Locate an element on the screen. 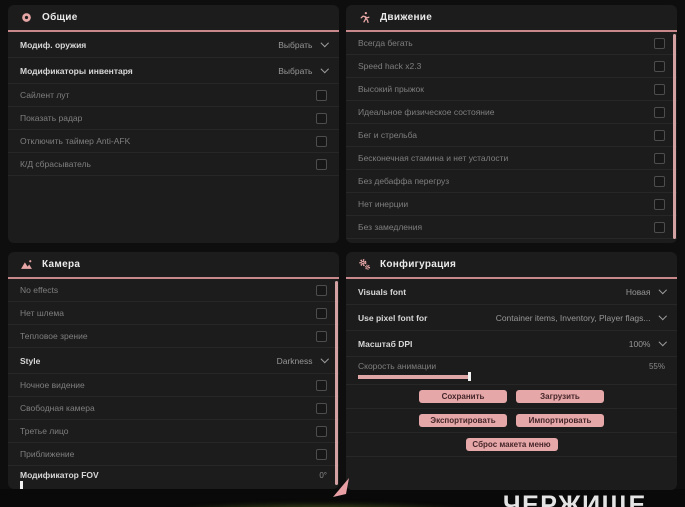  image-mountain-icon is located at coordinates (26, 264).